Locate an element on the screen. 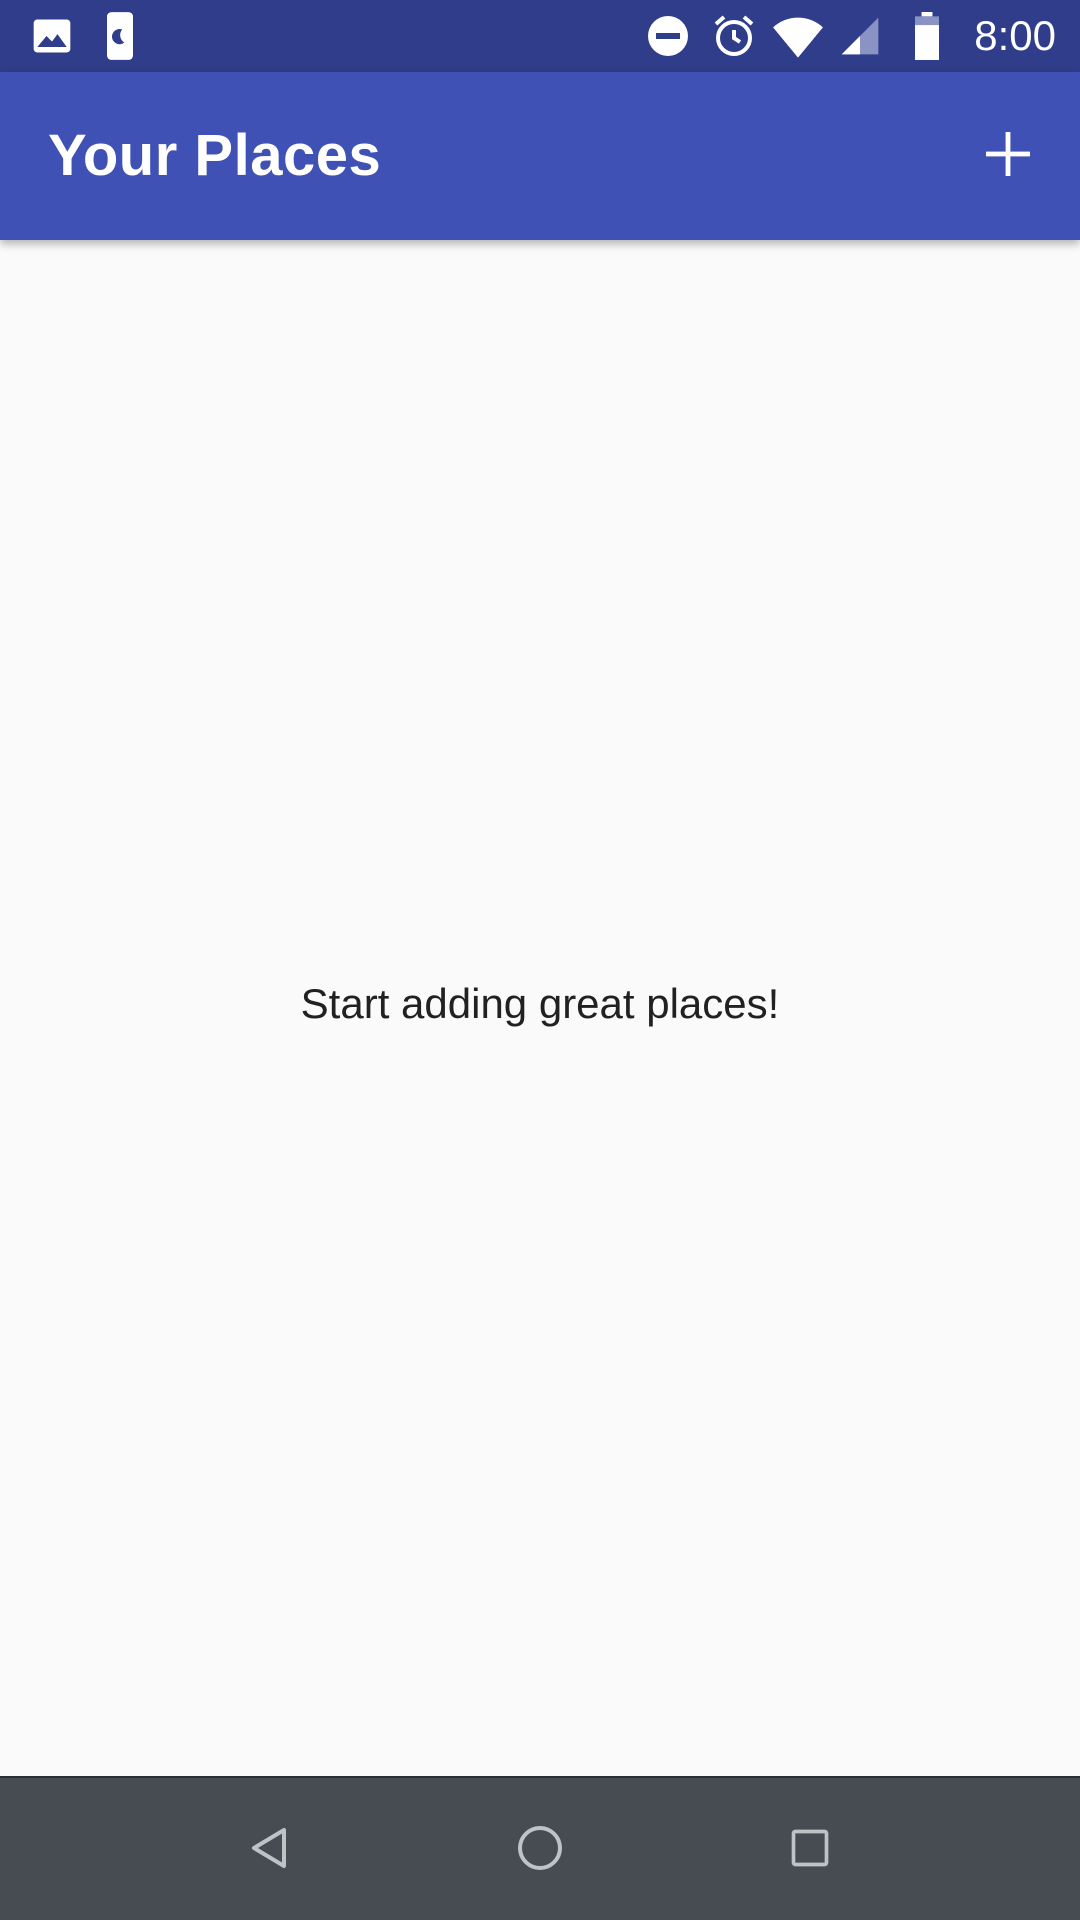 The image size is (1080, 1920). recents-icon is located at coordinates (810, 1850).